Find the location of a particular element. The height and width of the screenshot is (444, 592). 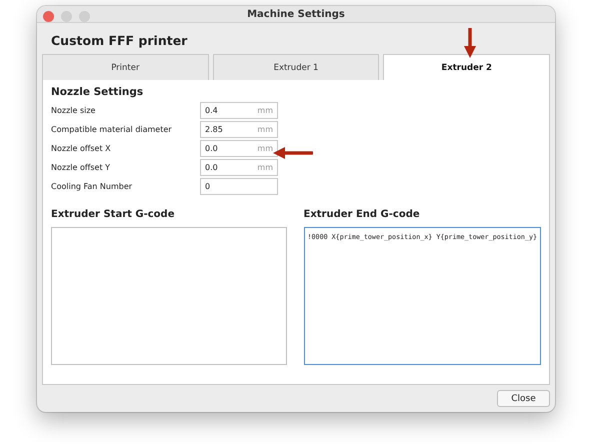

field-label: Compatible material diameter is located at coordinates (112, 129).